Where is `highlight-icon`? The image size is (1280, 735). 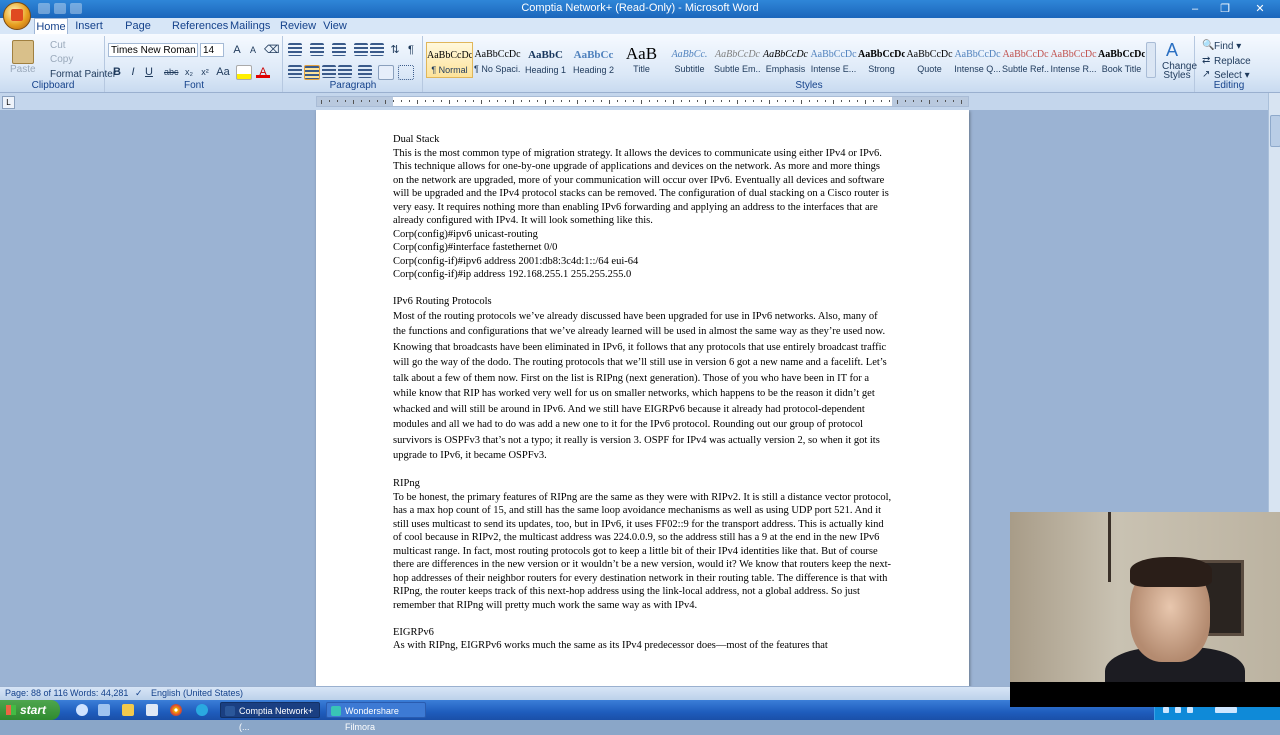 highlight-icon is located at coordinates (244, 72).